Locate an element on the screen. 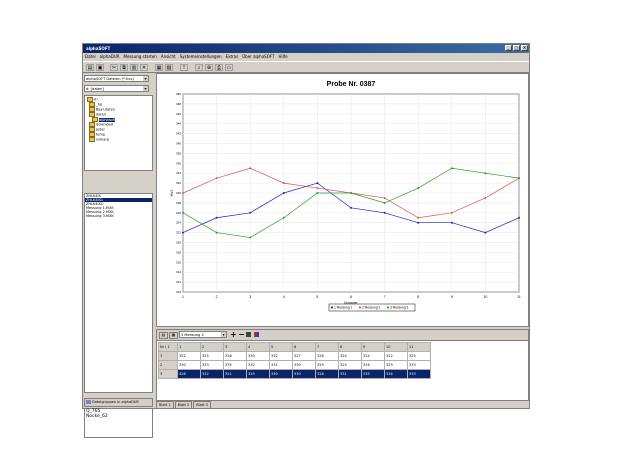 This screenshot has height=451, width=626. save-icon is located at coordinates (248, 334).